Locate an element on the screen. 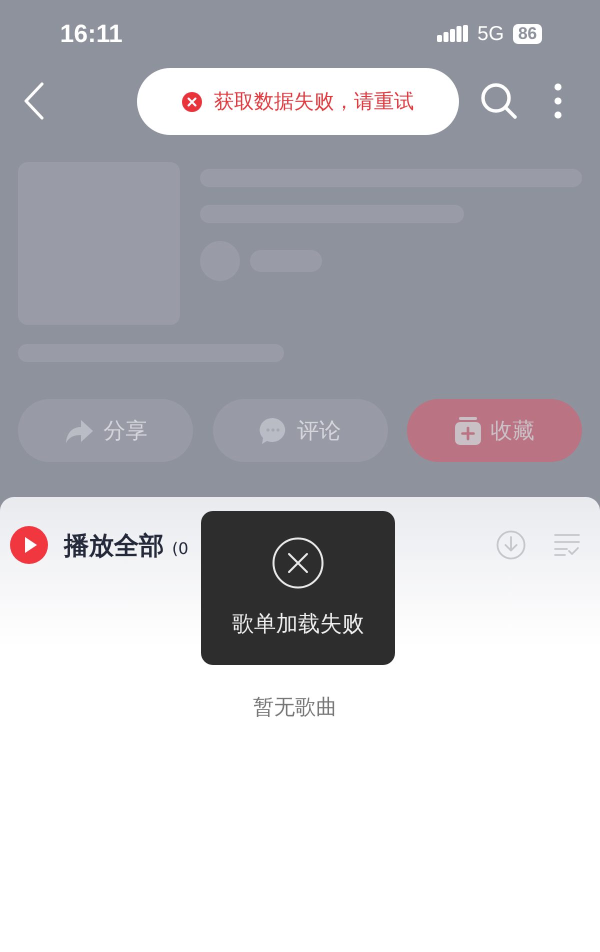 Image resolution: width=600 pixels, height=952 pixels. play-icon is located at coordinates (29, 545).